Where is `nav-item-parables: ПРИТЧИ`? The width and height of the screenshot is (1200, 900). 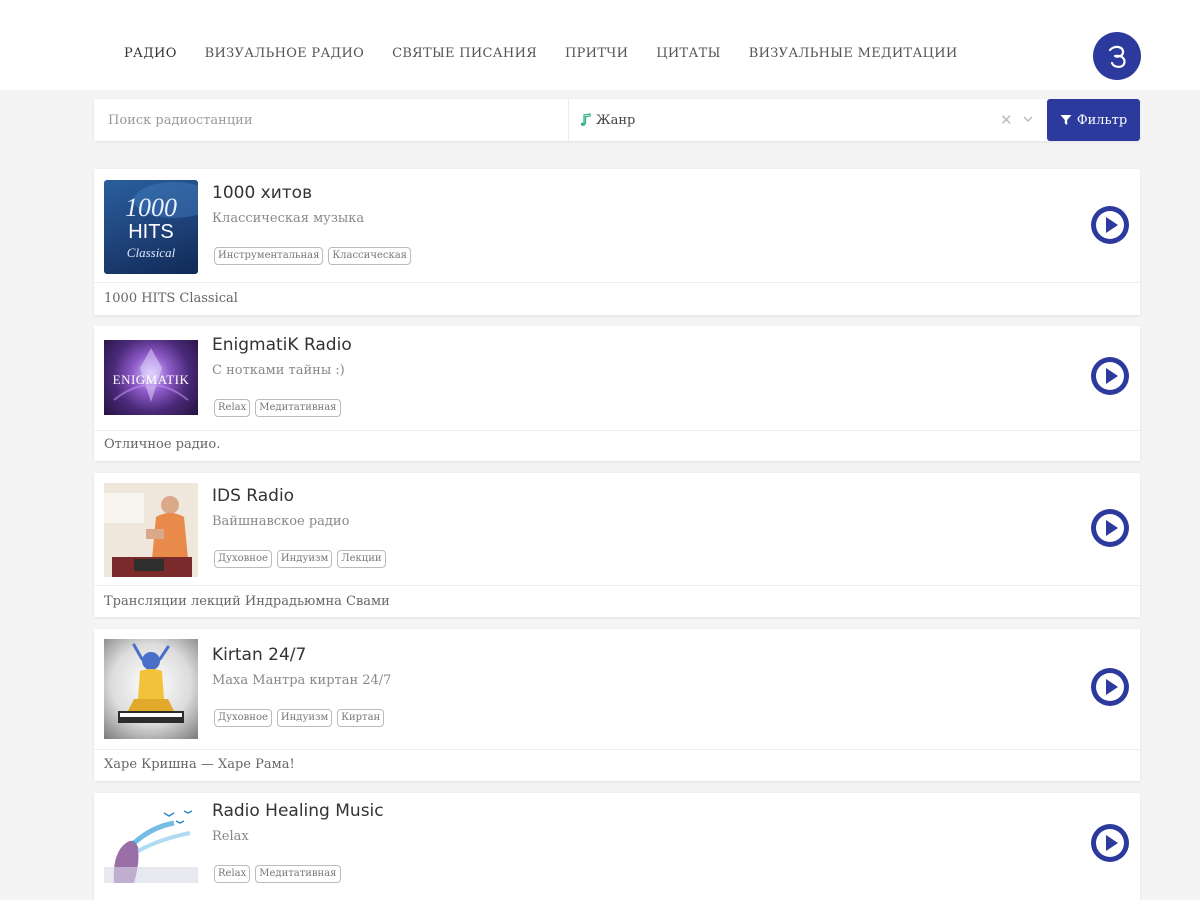
nav-item-parables: ПРИТЧИ is located at coordinates (596, 53).